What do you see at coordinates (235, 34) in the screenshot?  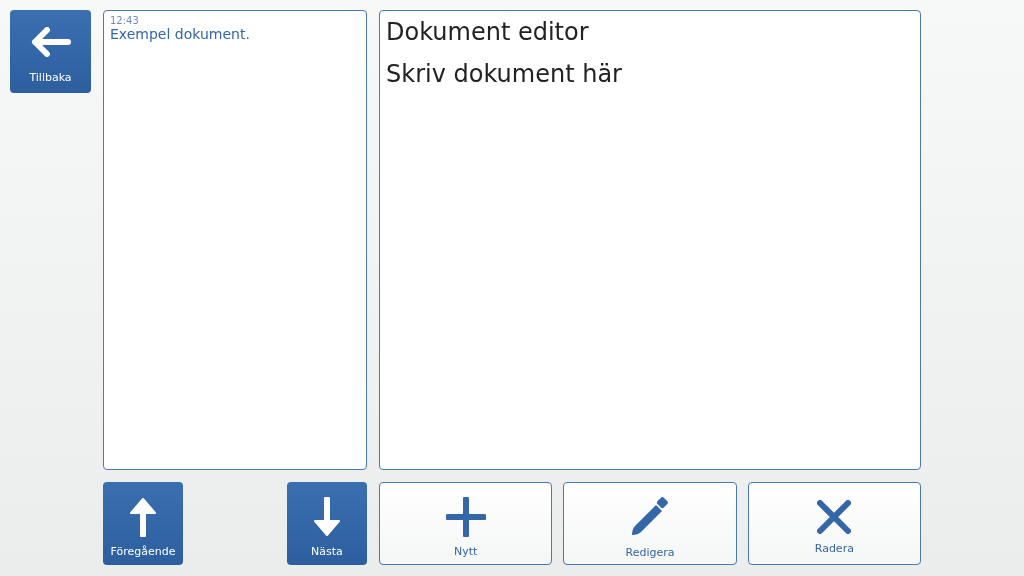 I see `document-title: Exempel dokument.` at bounding box center [235, 34].